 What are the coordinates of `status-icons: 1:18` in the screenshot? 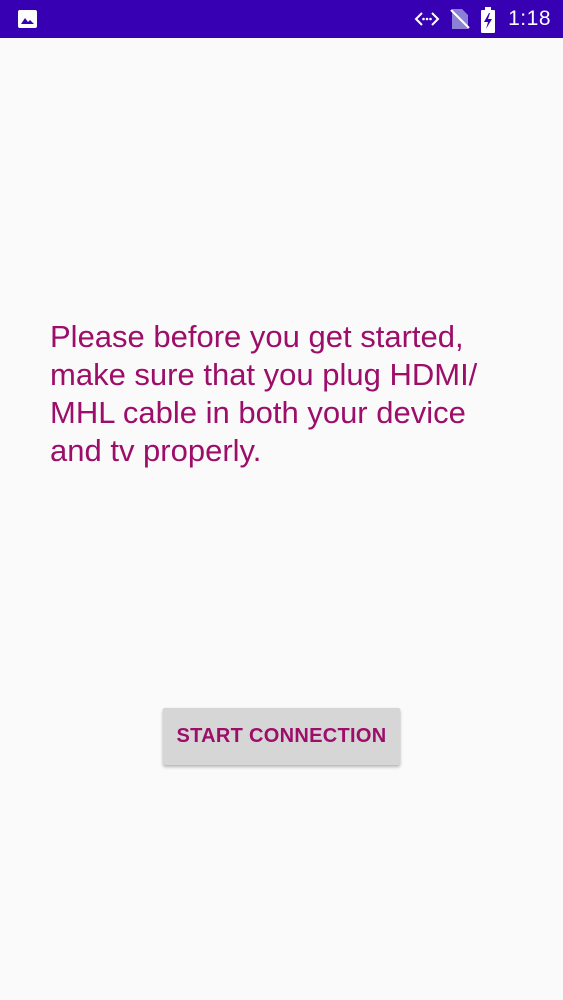 It's located at (482, 19).